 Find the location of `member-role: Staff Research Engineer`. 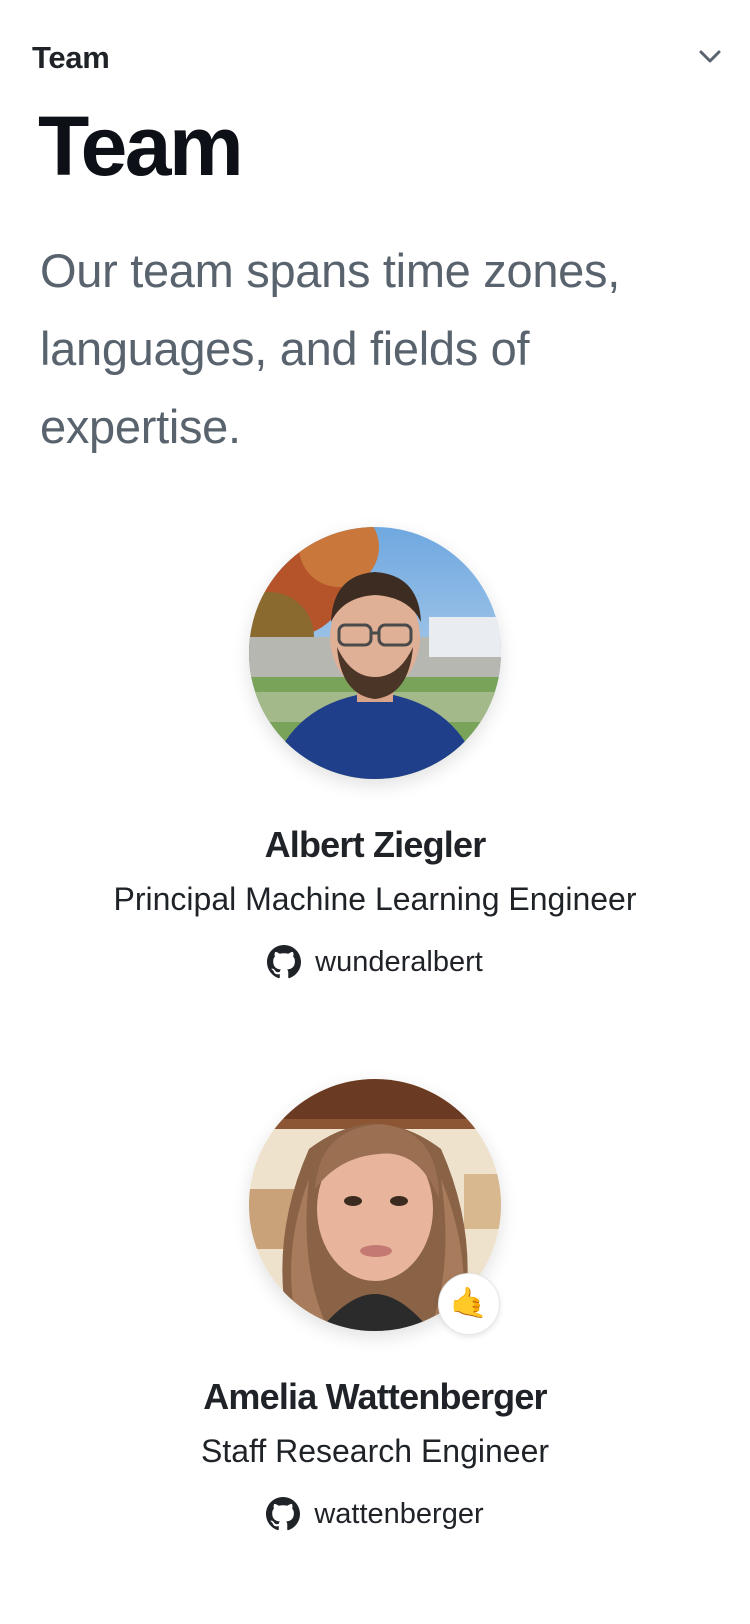

member-role: Staff Research Engineer is located at coordinates (375, 1451).